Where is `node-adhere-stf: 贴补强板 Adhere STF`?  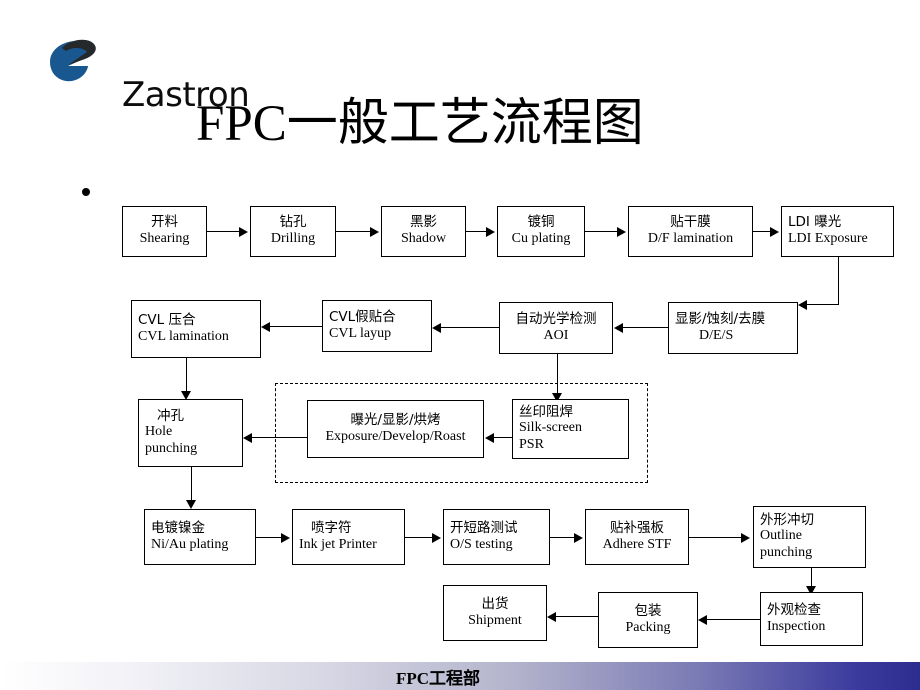
node-adhere-stf: 贴补强板 Adhere STF is located at coordinates (637, 537).